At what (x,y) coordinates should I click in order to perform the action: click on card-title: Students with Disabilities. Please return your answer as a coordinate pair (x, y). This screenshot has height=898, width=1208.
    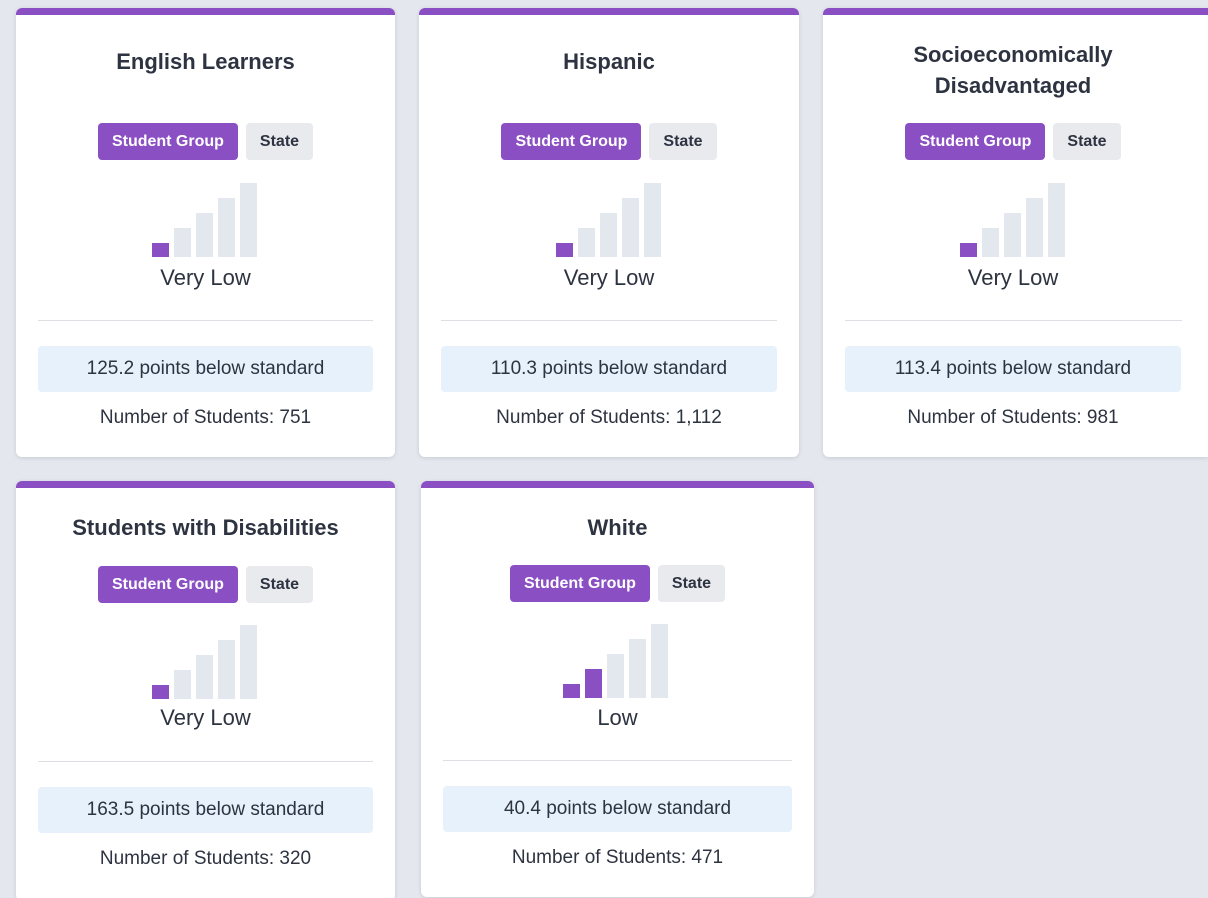
    Looking at the image, I should click on (205, 527).